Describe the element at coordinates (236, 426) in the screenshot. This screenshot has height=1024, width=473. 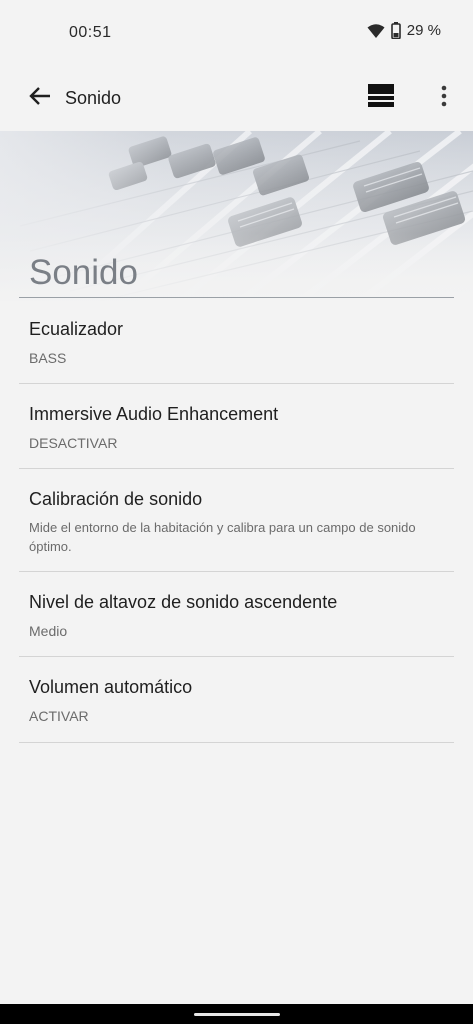
I see `setting-item-immersive-audio: Immersive Audio Enhancement DESACTIVAR` at that location.